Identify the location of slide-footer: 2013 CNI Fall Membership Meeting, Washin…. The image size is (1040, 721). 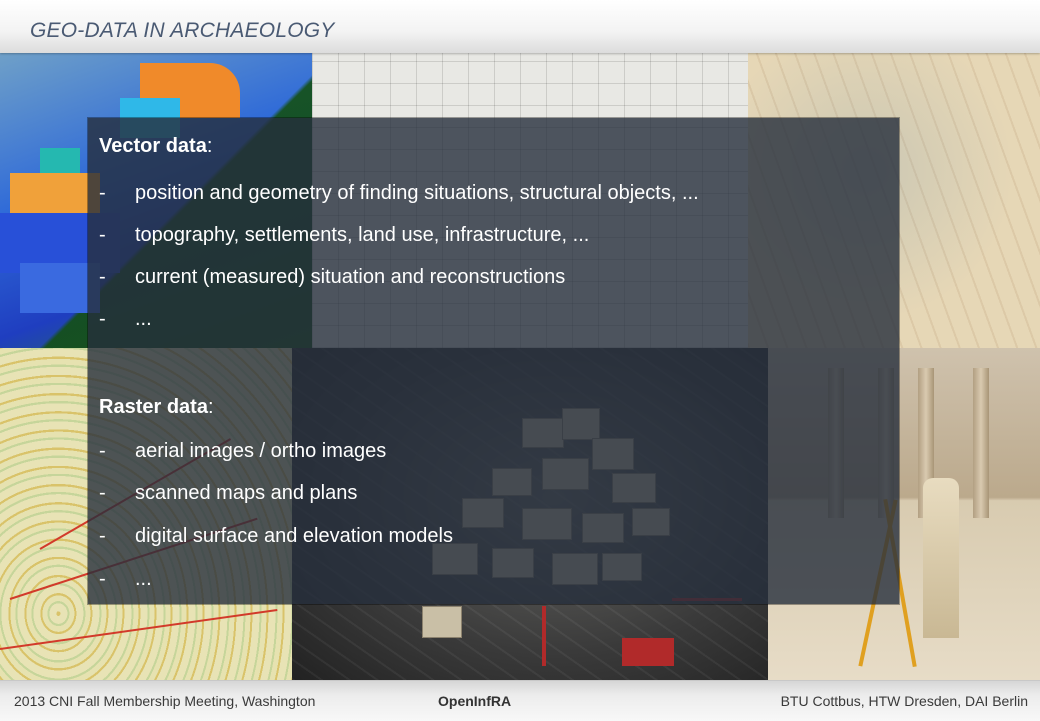
(520, 700).